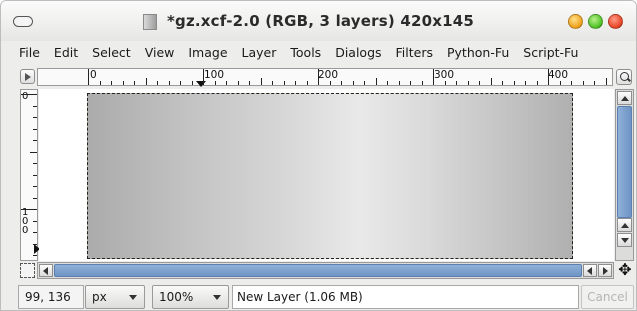 The width and height of the screenshot is (637, 311). Describe the element at coordinates (358, 52) in the screenshot. I see `menu-dialogs: Dialogs` at that location.